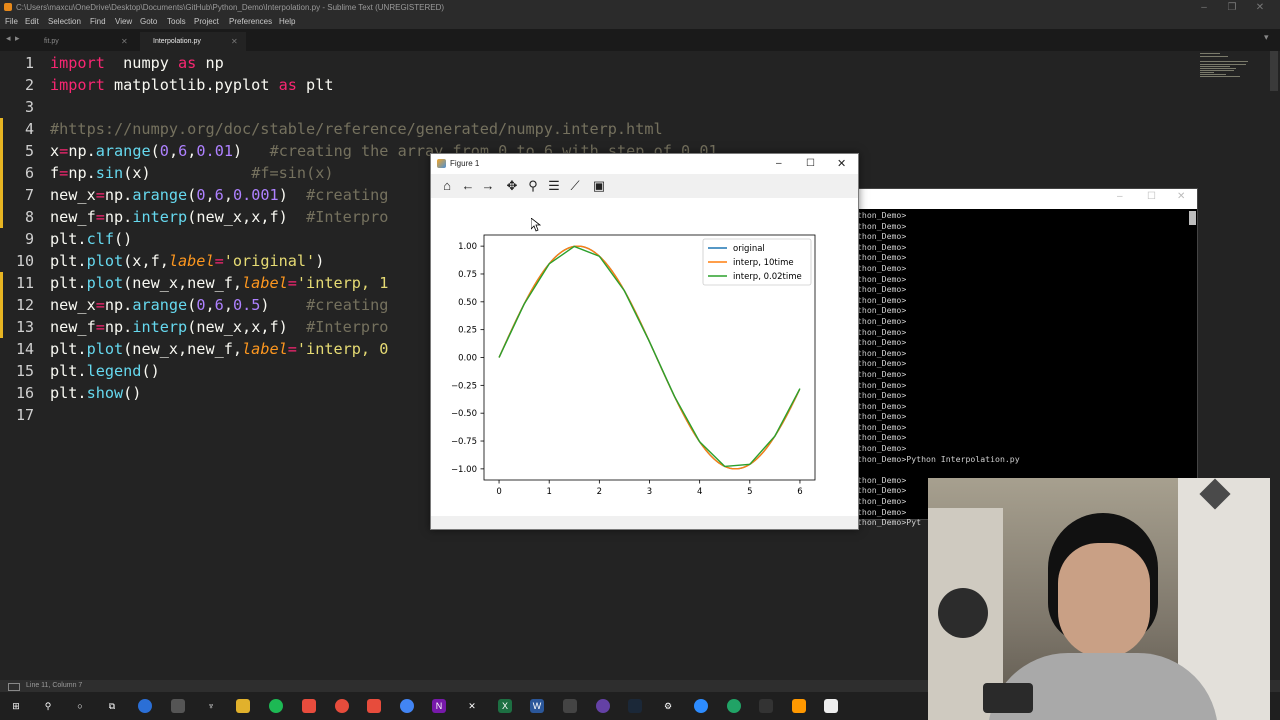 This screenshot has width=1280, height=720. Describe the element at coordinates (533, 186) in the screenshot. I see `zoom-icon: ⚲` at that location.